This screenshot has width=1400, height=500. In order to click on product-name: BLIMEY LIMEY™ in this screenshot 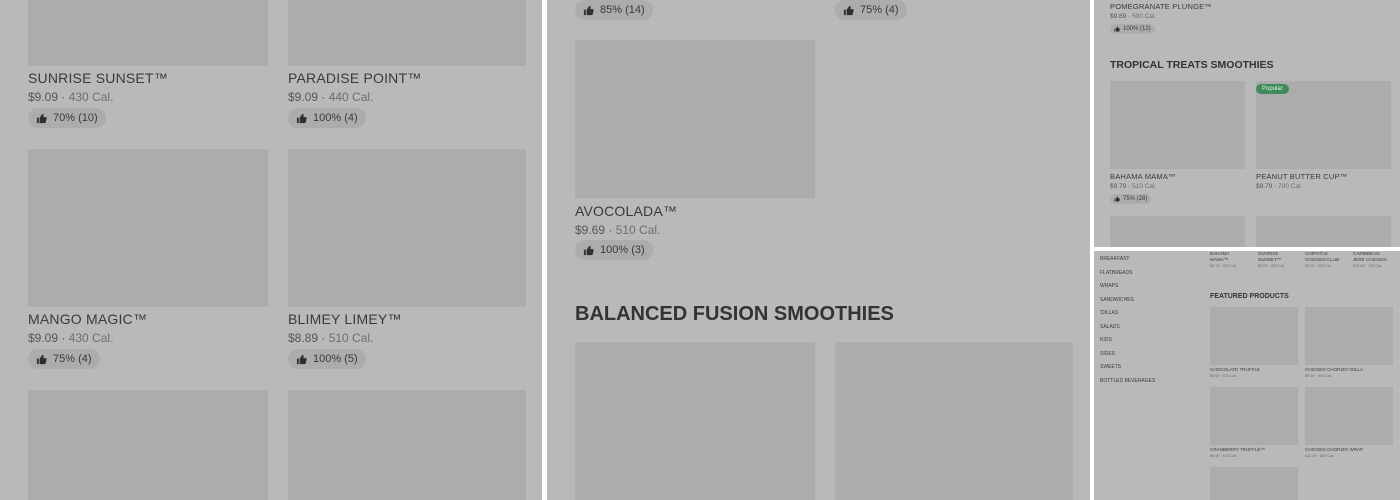, I will do `click(345, 319)`.